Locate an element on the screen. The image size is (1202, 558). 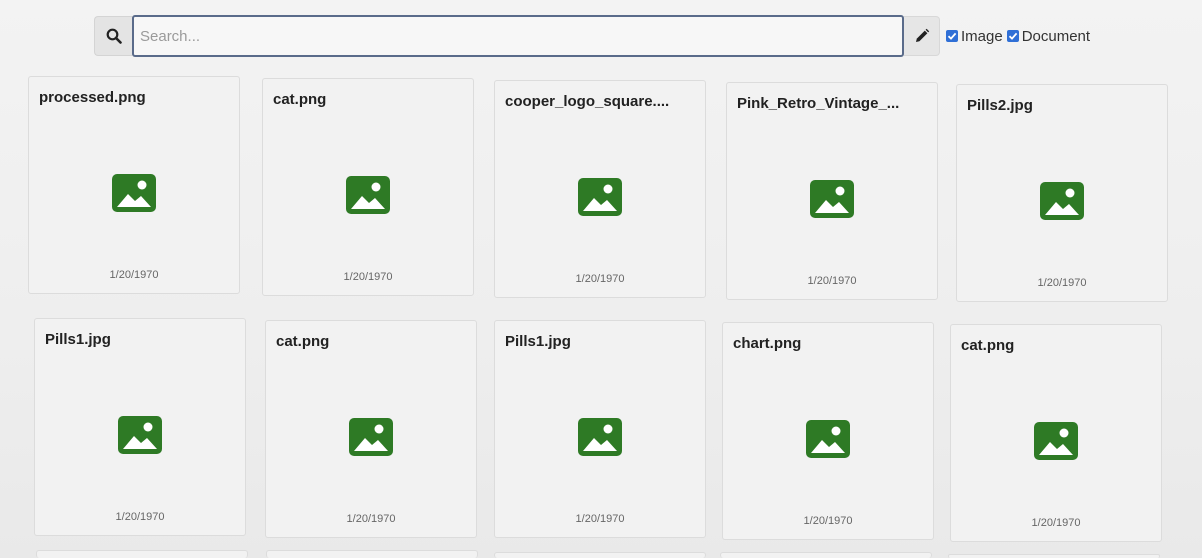
edit-button is located at coordinates (922, 36).